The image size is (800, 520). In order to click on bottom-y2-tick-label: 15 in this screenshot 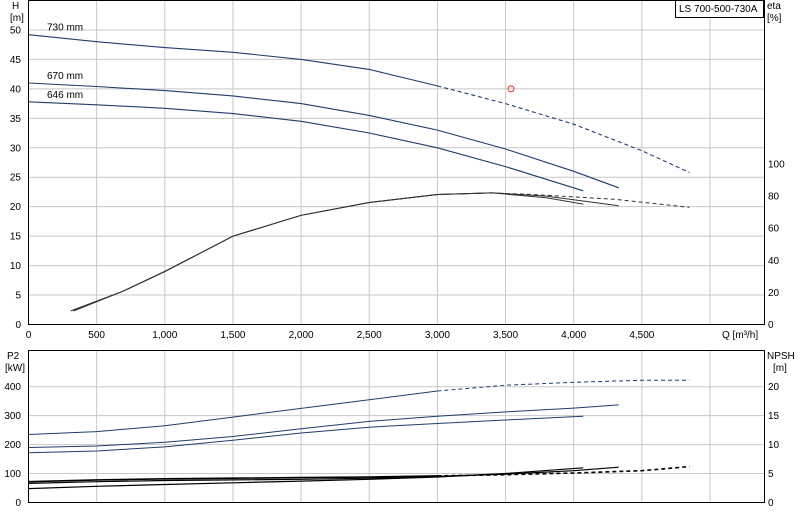, I will do `click(774, 416)`.